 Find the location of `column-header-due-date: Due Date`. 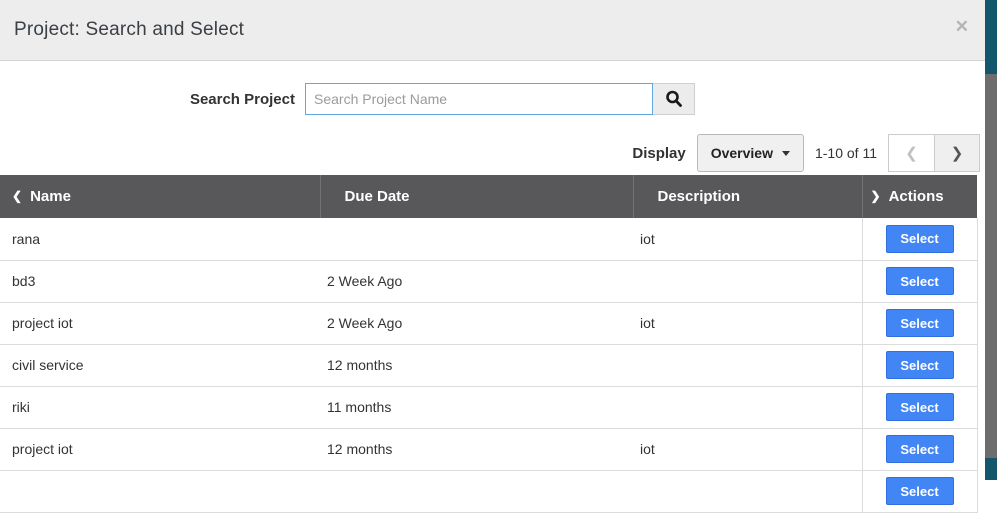

column-header-due-date: Due Date is located at coordinates (476, 196).